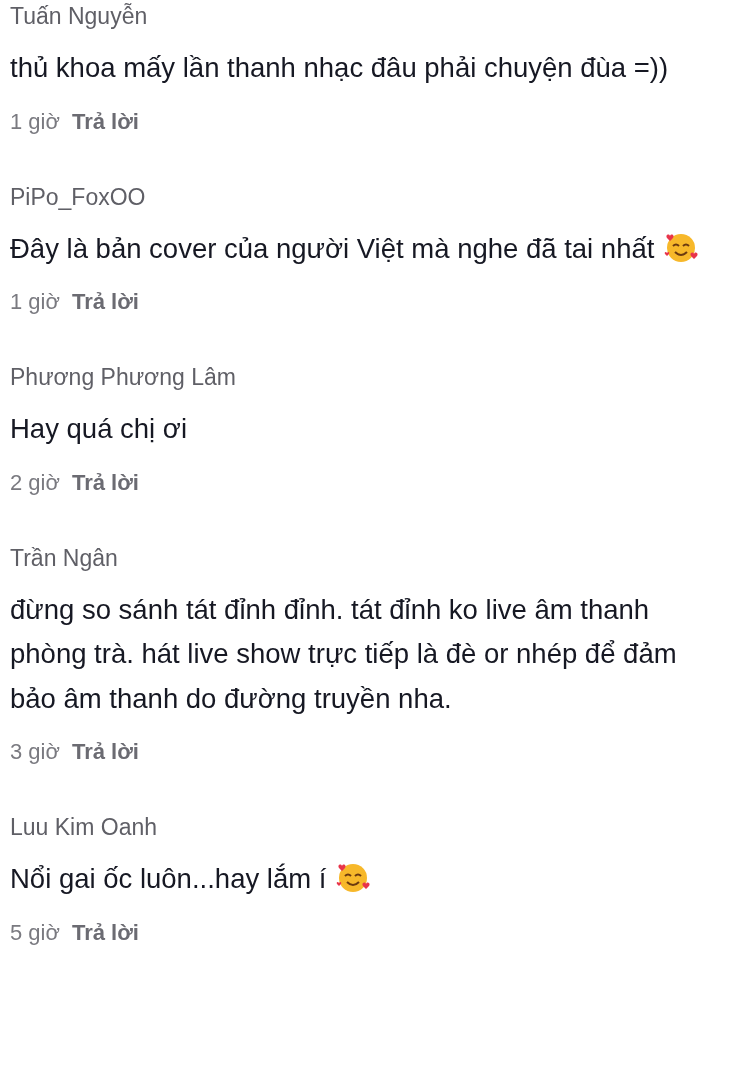 Image resolution: width=745 pixels, height=1075 pixels. What do you see at coordinates (84, 827) in the screenshot?
I see `comment-author: Luu Kim Oanh` at bounding box center [84, 827].